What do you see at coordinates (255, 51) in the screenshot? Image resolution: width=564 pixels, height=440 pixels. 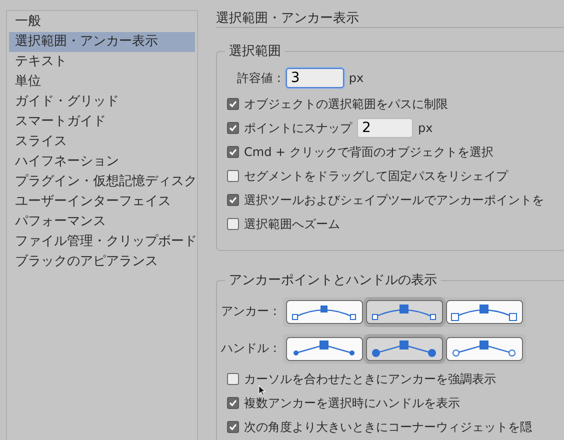 I see `group-title: 選択範囲` at bounding box center [255, 51].